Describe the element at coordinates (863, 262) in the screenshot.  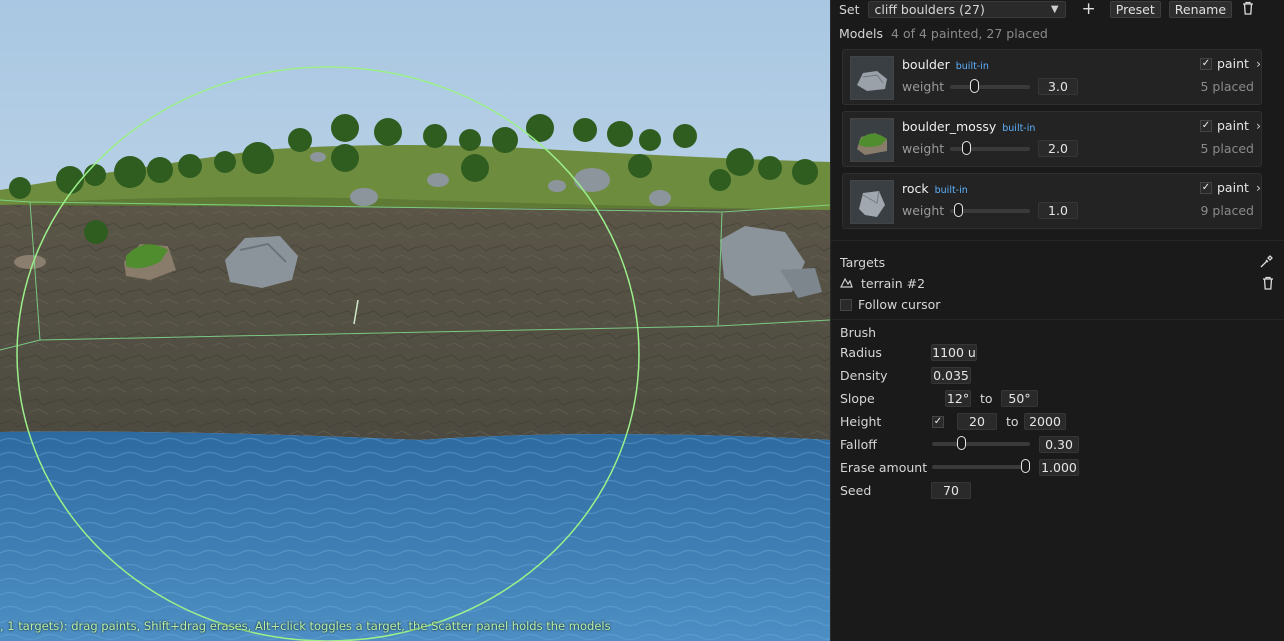
I see `targets-title: Targets` at that location.